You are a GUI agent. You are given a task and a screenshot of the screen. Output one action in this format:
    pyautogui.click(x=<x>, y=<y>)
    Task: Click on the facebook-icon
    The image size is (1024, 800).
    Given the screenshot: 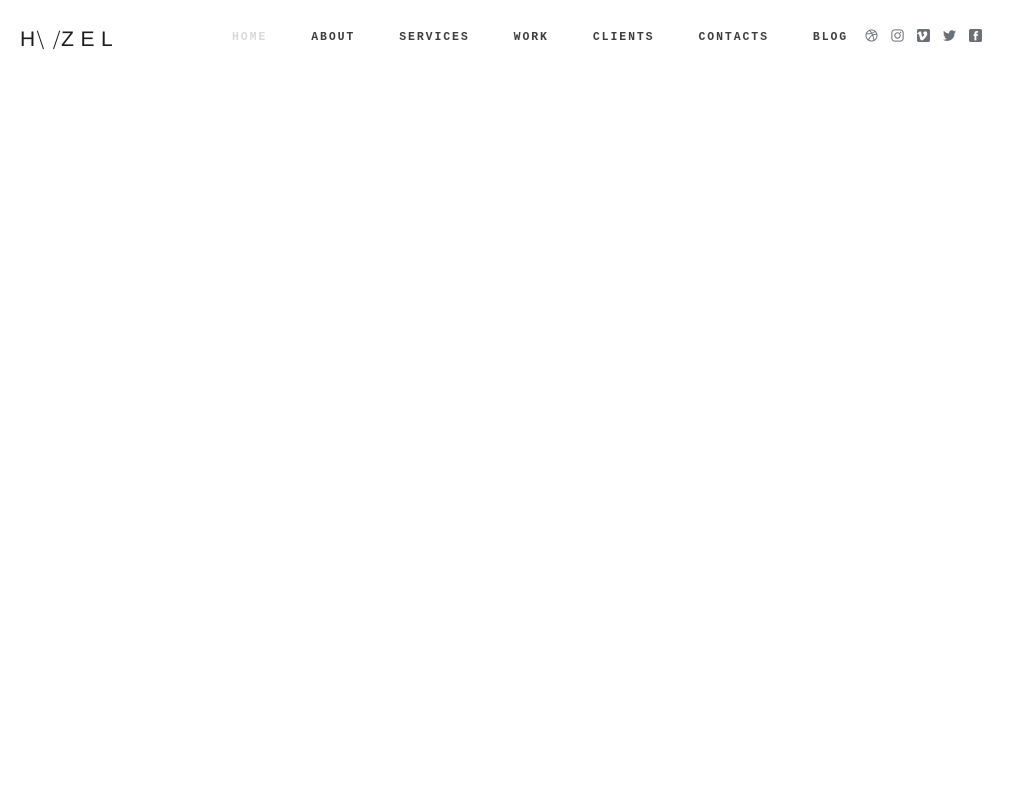 What is the action you would take?
    pyautogui.click(x=975, y=35)
    